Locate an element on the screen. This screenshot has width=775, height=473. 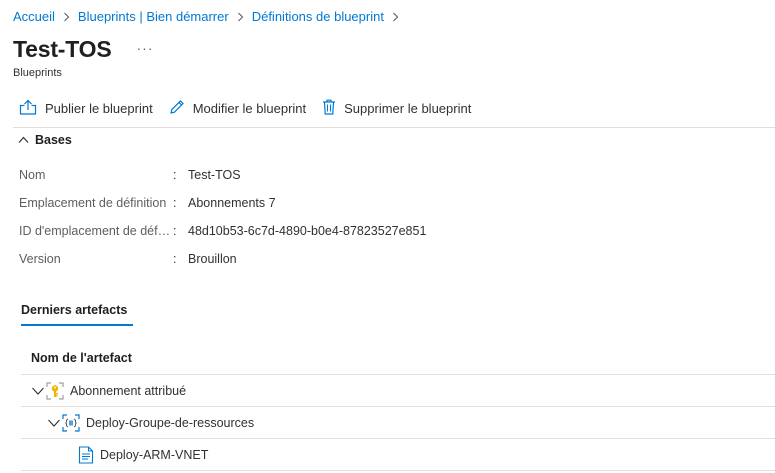
edit-blueprint-label: Modifier le blueprint is located at coordinates (249, 108).